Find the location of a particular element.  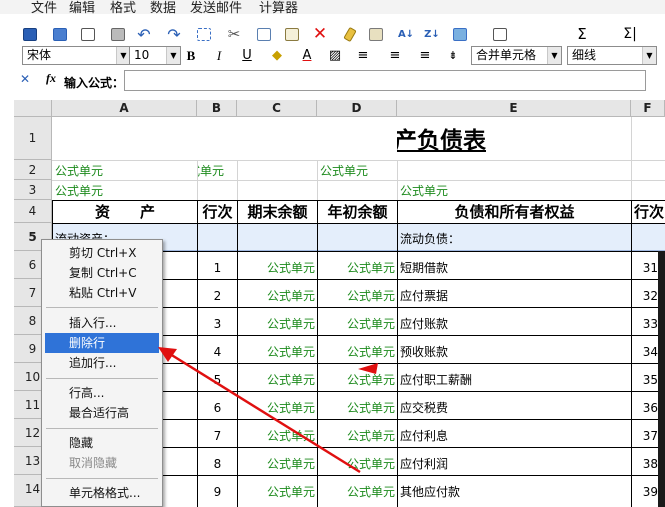

annotation-arrow-line is located at coordinates (265, 413).